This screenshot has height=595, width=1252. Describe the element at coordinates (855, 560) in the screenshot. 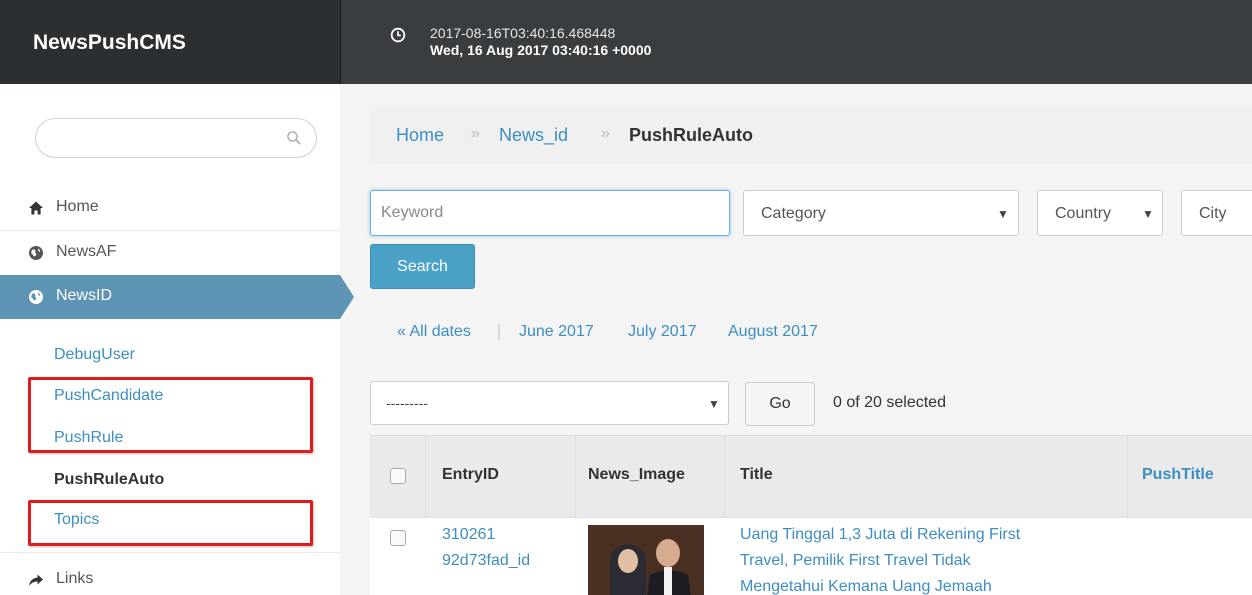

I see `title-line: Travel, Pemilik First Travel Tidak` at that location.